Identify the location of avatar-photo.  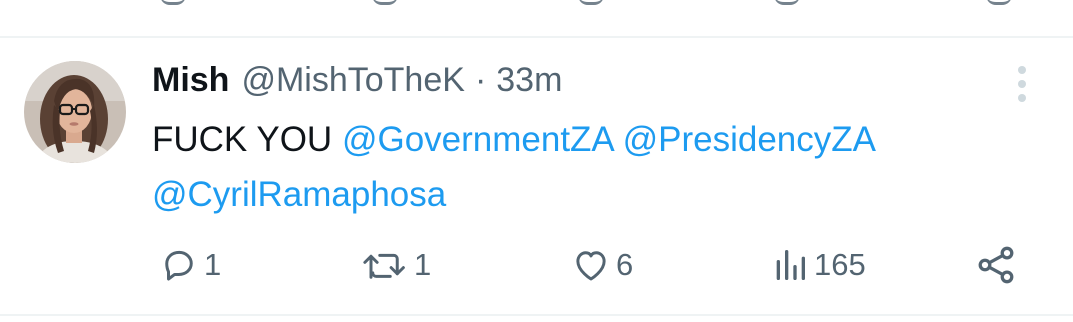
(75, 112).